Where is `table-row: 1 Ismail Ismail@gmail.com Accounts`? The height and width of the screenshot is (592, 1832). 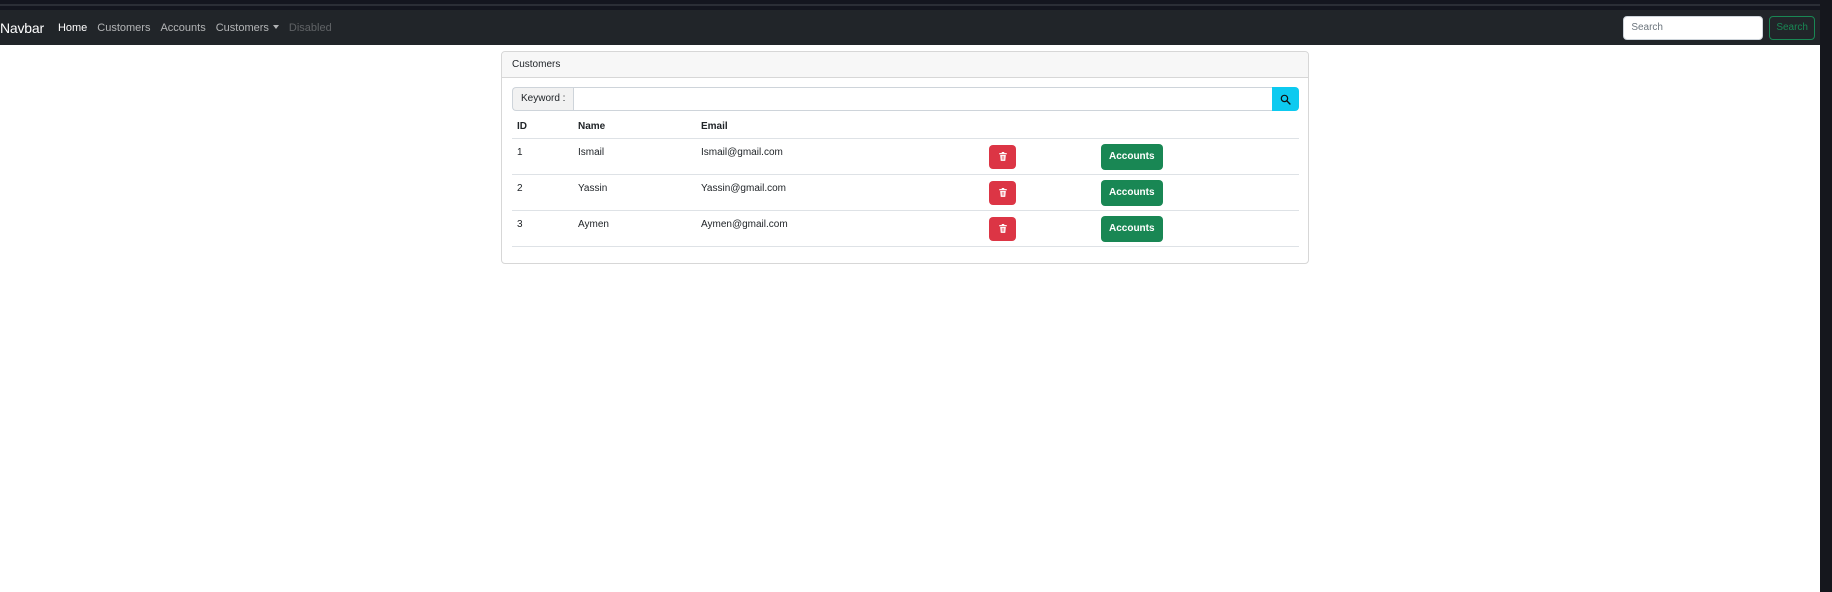 table-row: 1 Ismail Ismail@gmail.com Accounts is located at coordinates (905, 156).